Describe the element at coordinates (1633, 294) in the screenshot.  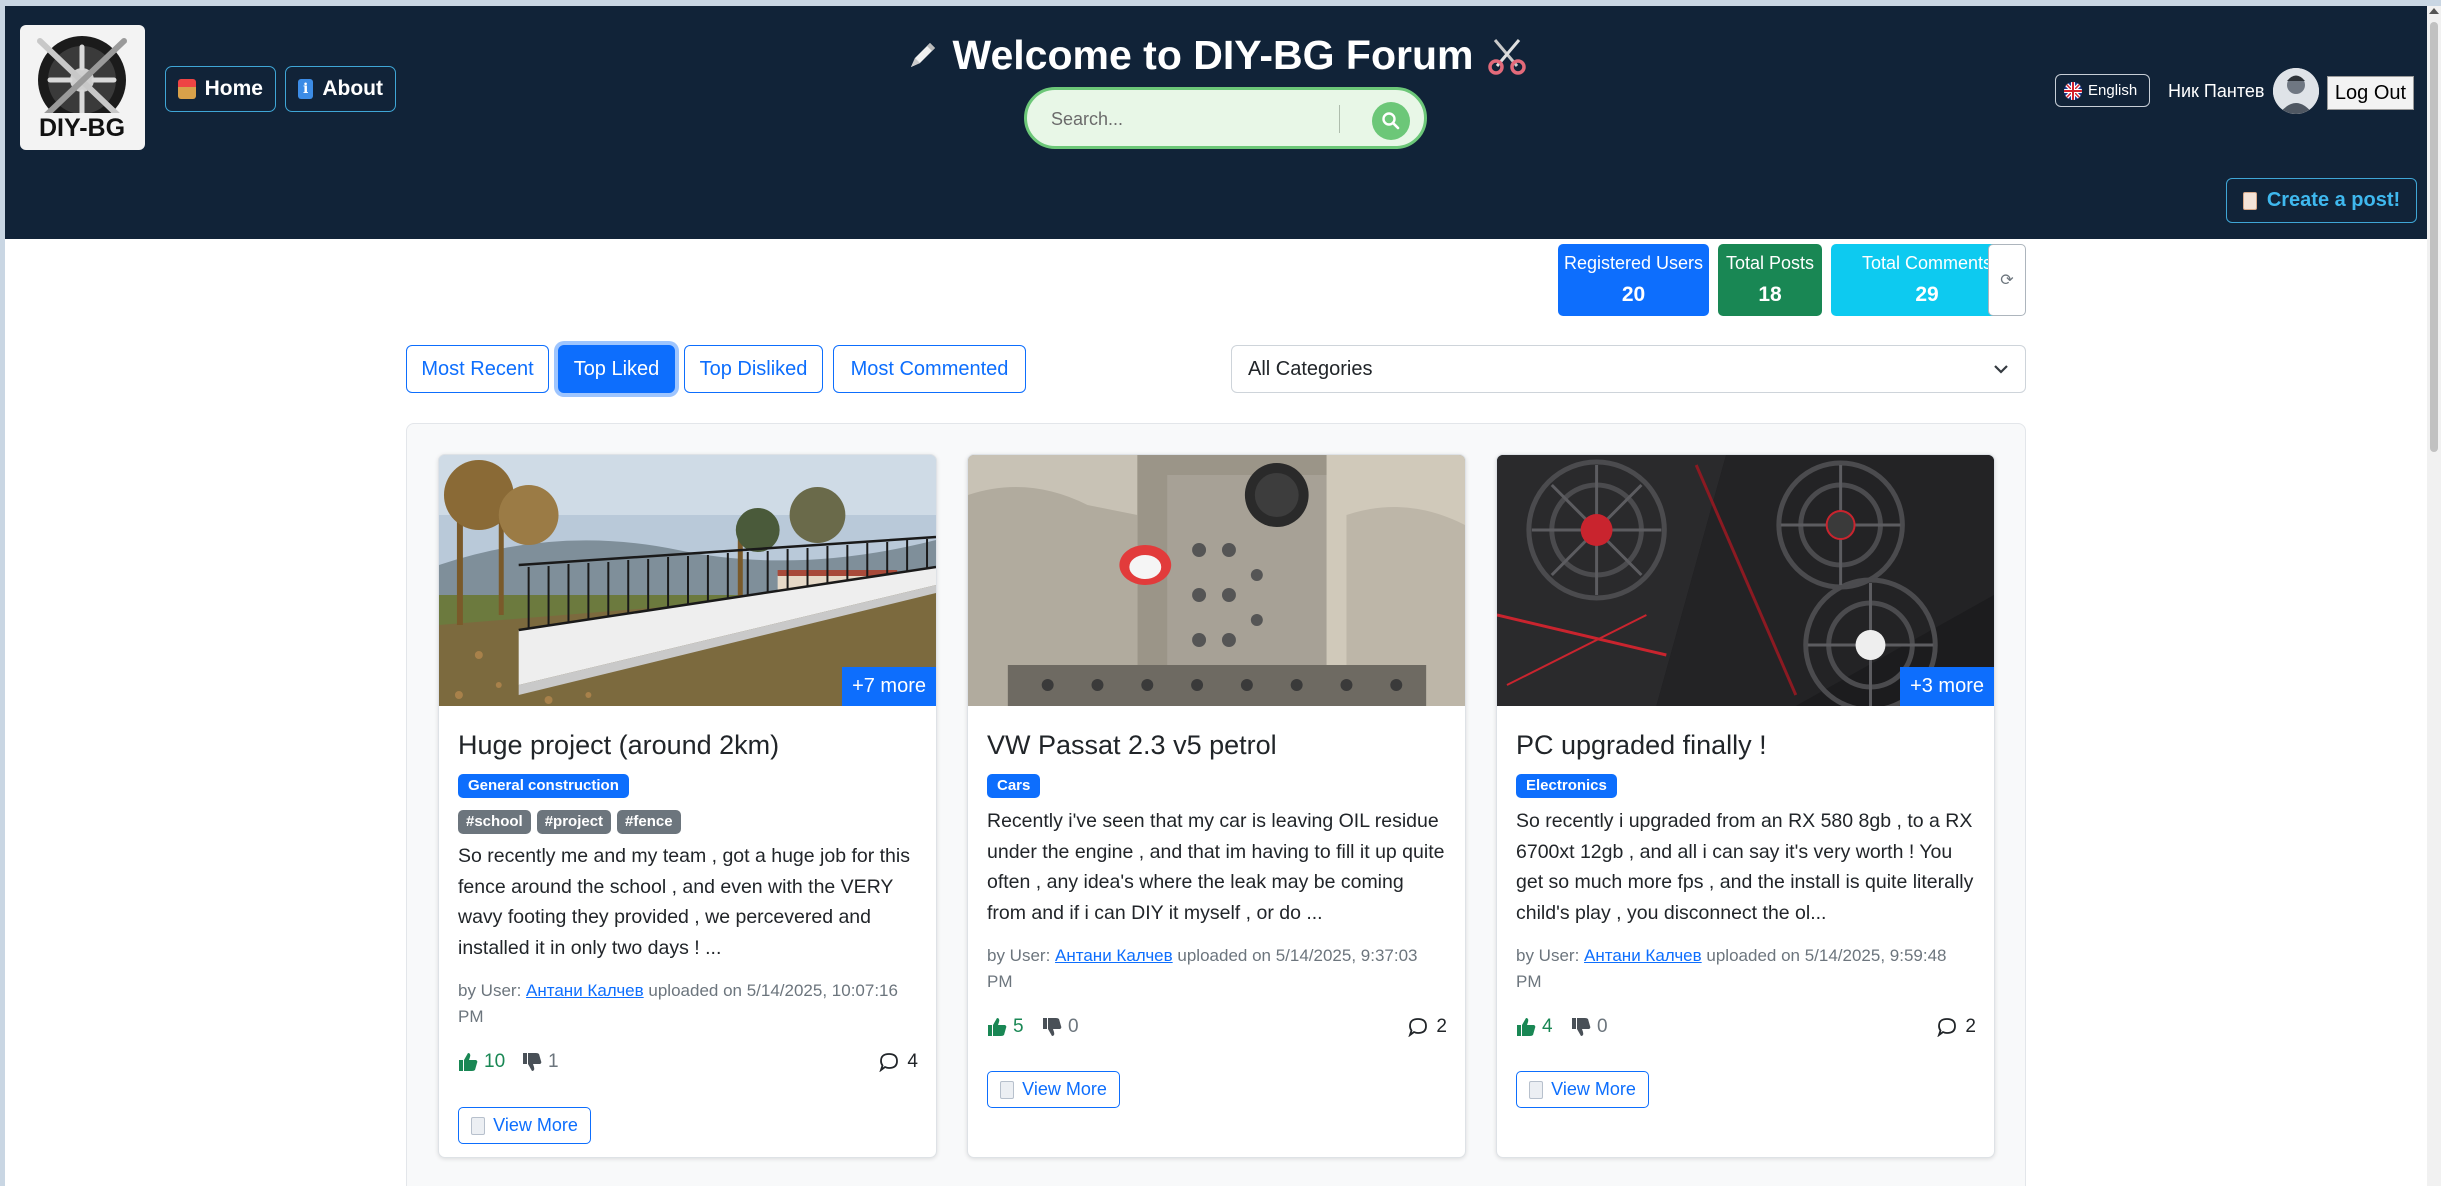
I see `stat-users-value: 20` at that location.